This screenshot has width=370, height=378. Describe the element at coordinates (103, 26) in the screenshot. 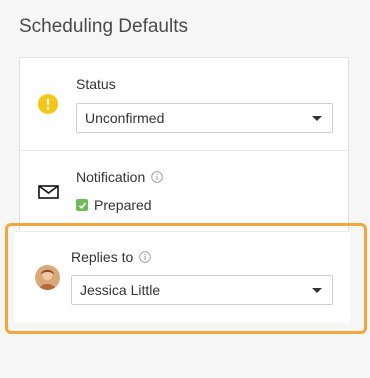

I see `page-title: Scheduling Defaults` at that location.